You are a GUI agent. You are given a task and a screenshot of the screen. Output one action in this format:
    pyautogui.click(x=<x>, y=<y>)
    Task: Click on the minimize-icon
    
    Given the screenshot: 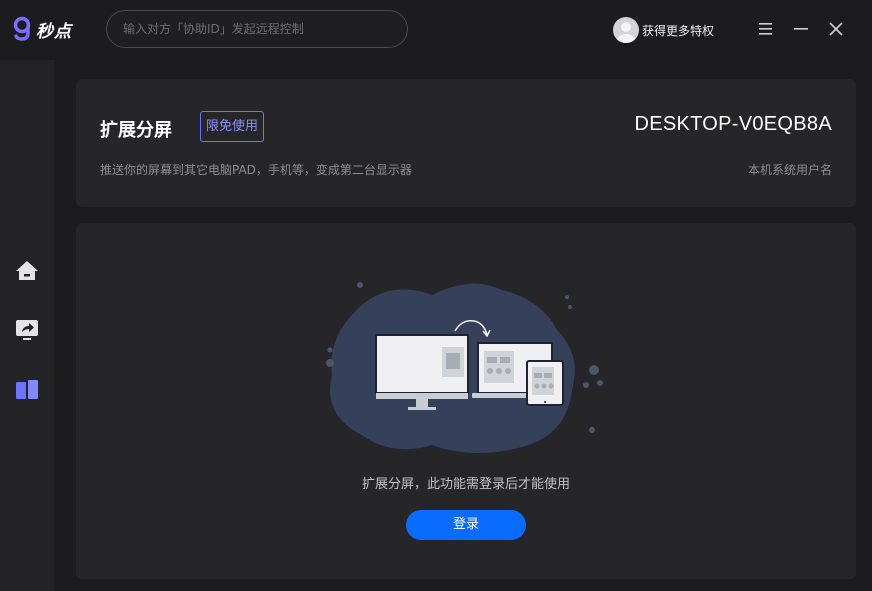 What is the action you would take?
    pyautogui.click(x=801, y=29)
    